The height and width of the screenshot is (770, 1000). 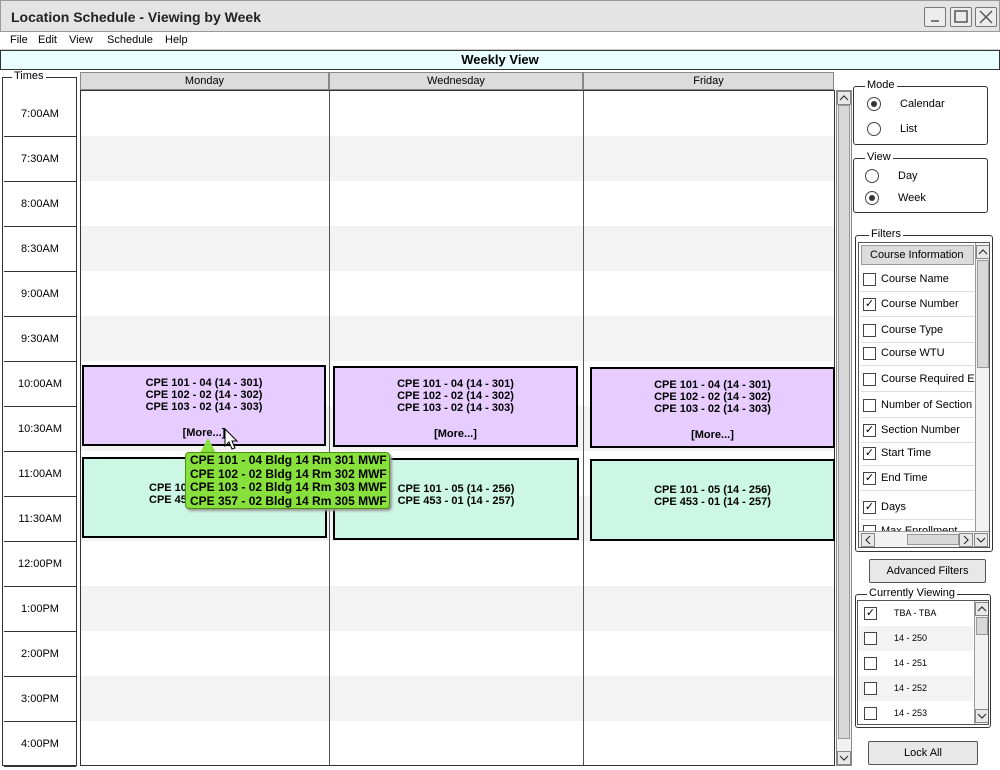 I want to click on location-label: 14 - 250, so click(x=911, y=638).